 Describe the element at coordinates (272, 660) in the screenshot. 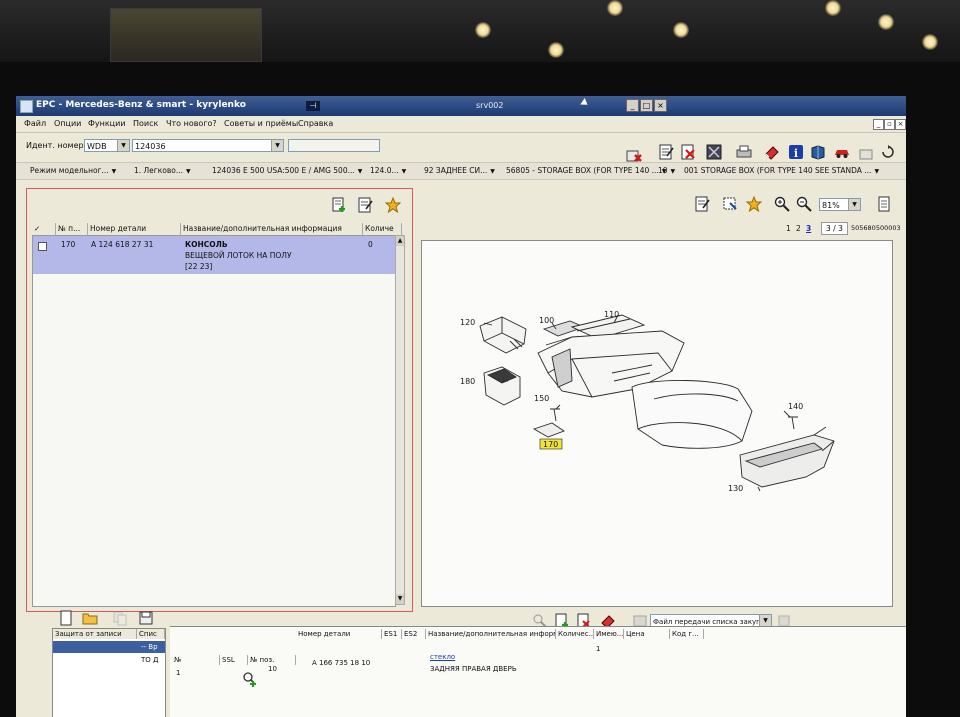

I see `column-pos: № поз.` at that location.